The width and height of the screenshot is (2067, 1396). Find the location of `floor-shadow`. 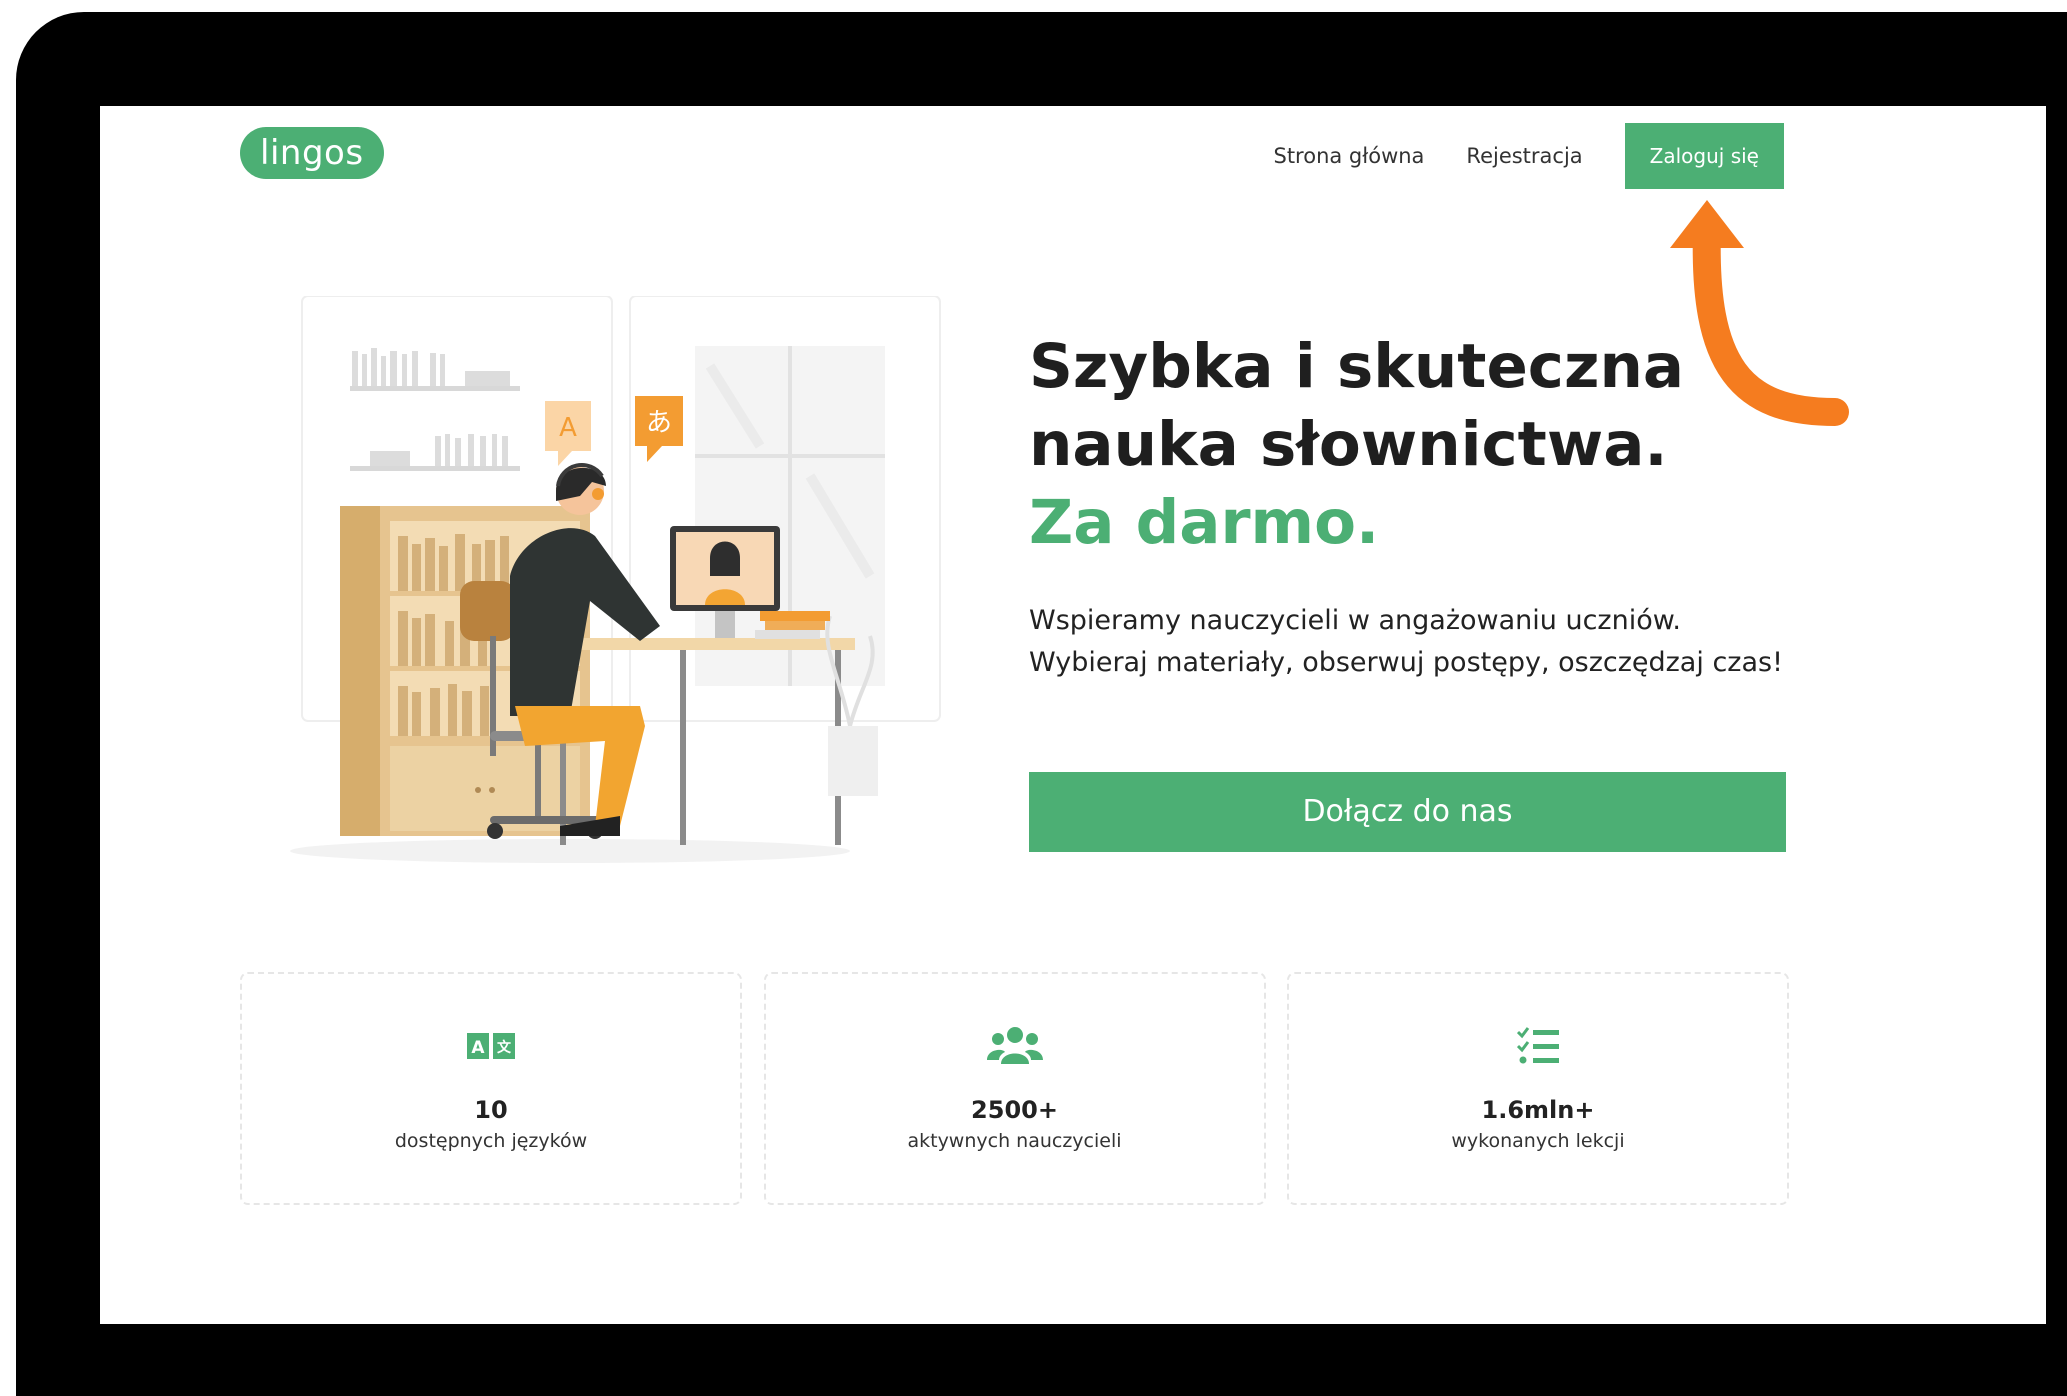

floor-shadow is located at coordinates (570, 851).